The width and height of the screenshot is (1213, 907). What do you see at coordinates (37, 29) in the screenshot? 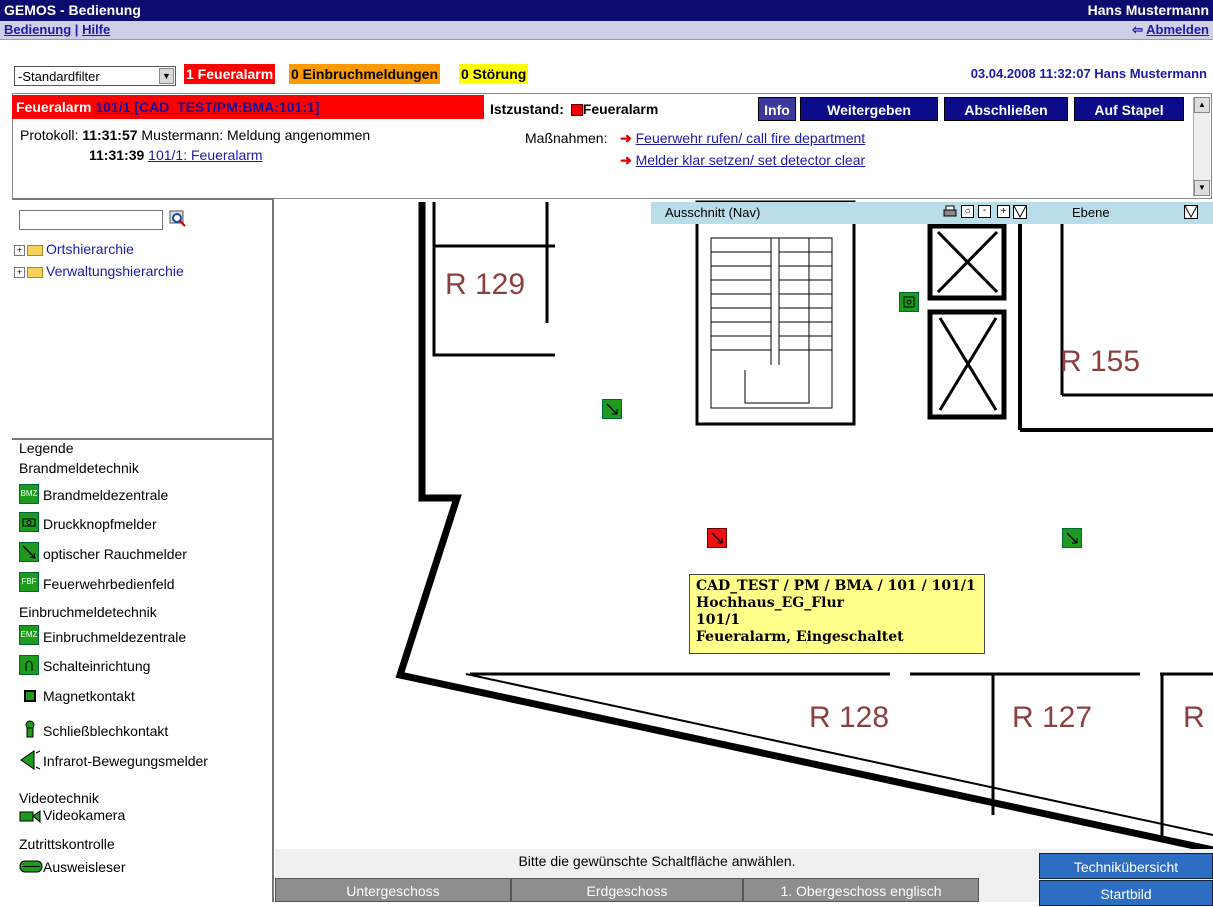
I see `menu-bedienung: Bedienung` at bounding box center [37, 29].